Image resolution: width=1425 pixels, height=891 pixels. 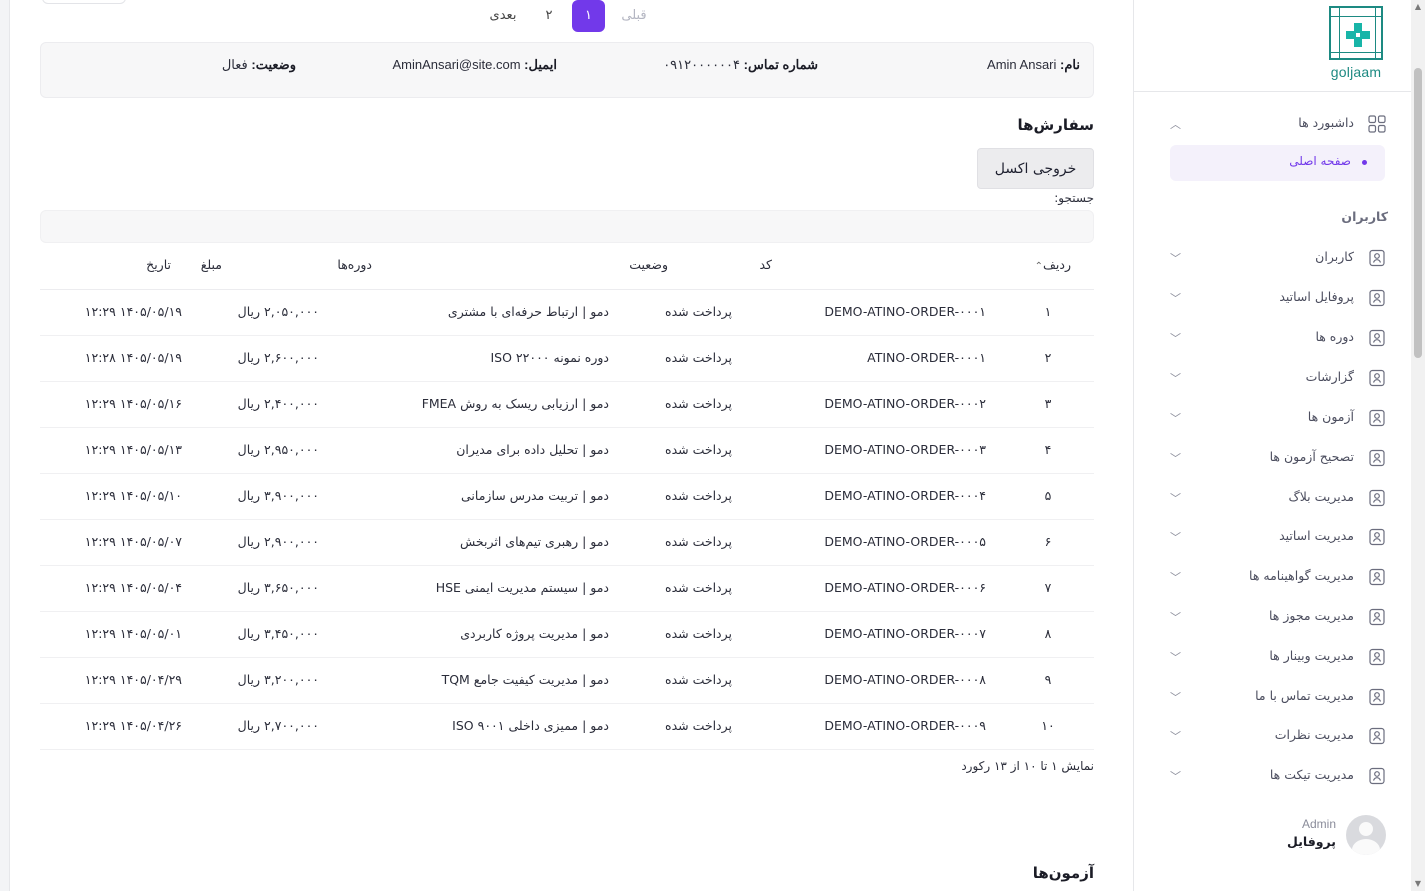 What do you see at coordinates (273, 64) in the screenshot?
I see `customer-status-label: وضعیت:` at bounding box center [273, 64].